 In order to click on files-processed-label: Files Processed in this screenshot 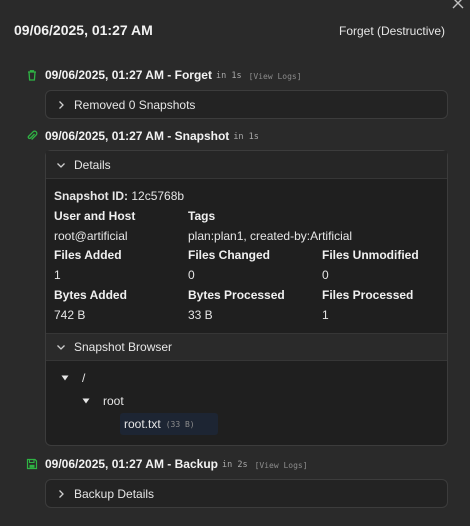, I will do `click(368, 295)`.